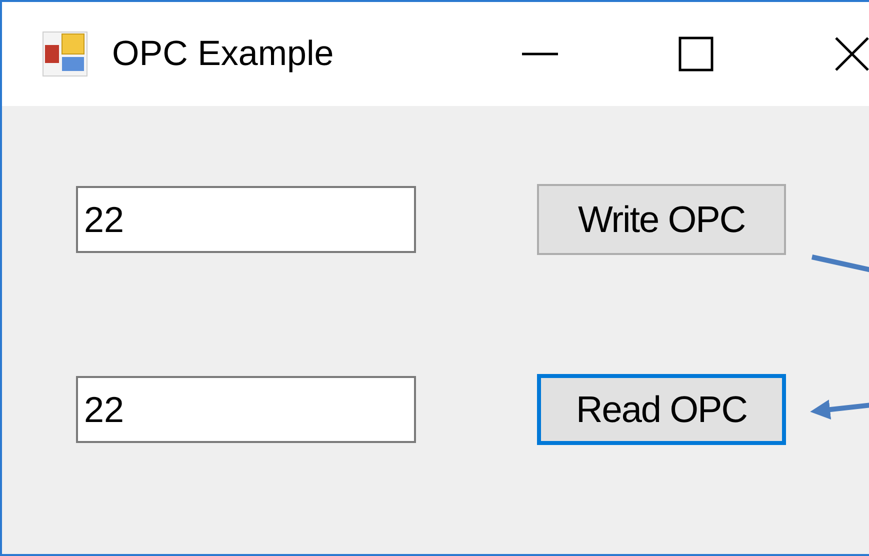  I want to click on window-title: OPC Example, so click(223, 54).